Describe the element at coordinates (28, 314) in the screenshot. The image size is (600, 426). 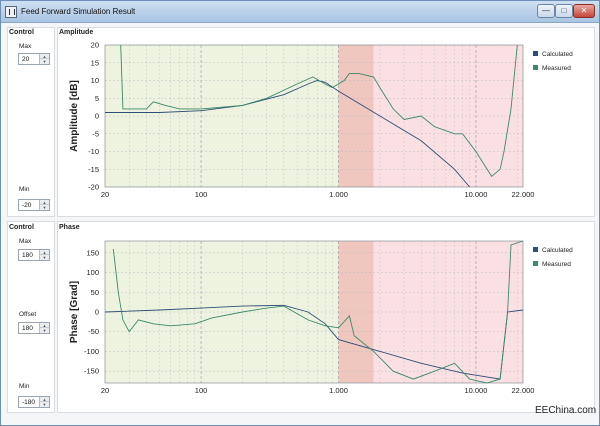
I see `phase-offset-label: Offset` at that location.